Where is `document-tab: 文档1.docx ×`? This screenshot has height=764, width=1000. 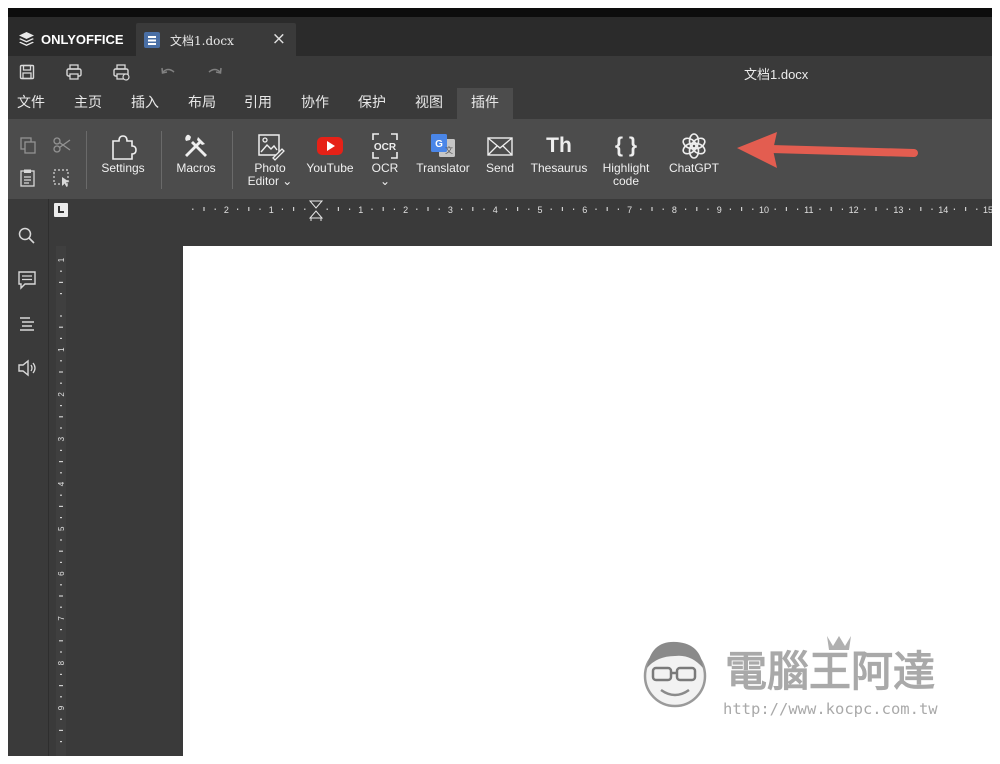
document-tab: 文档1.docx × is located at coordinates (216, 39).